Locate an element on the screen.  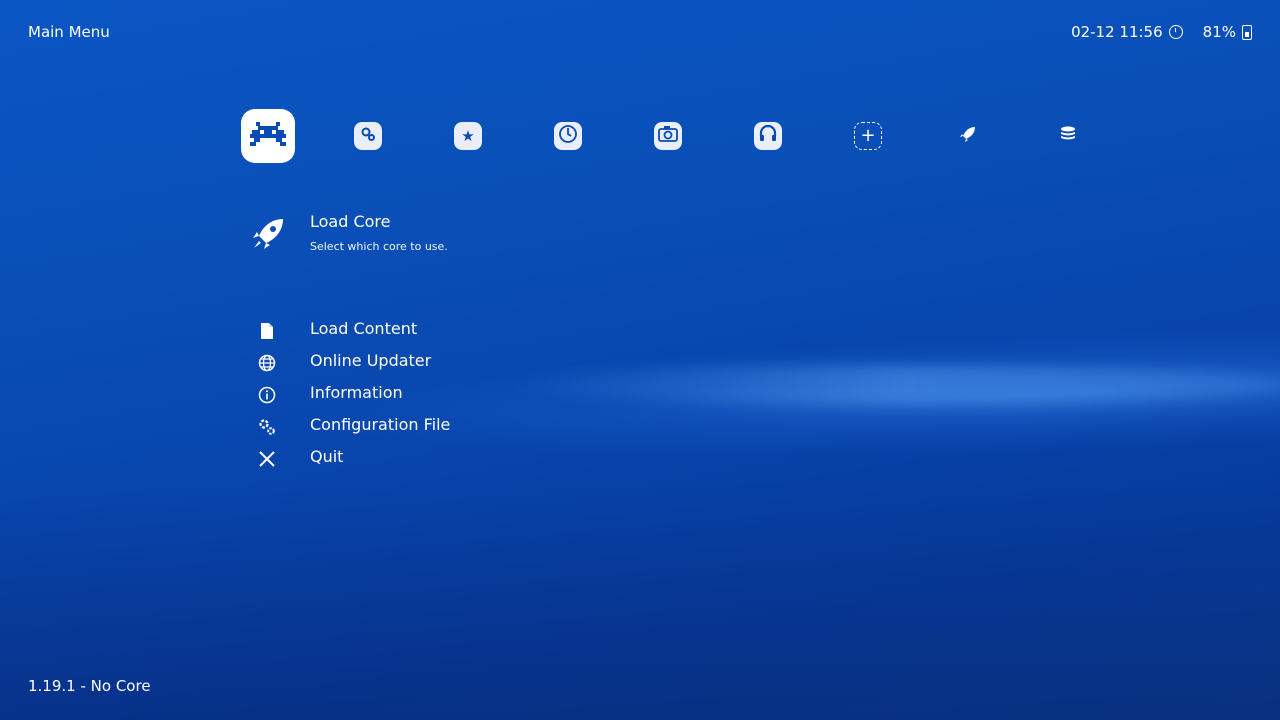
tab-explore is located at coordinates (968, 136).